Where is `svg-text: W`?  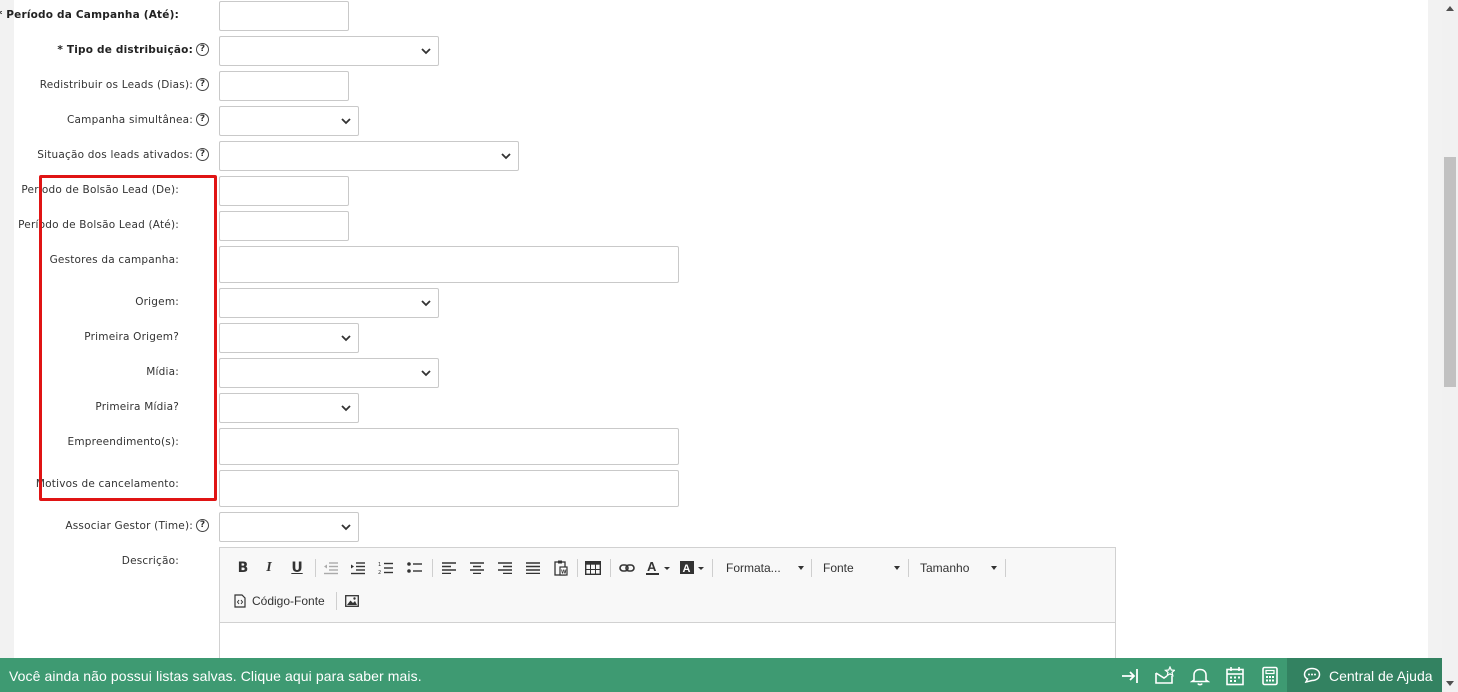 svg-text: W is located at coordinates (564, 573).